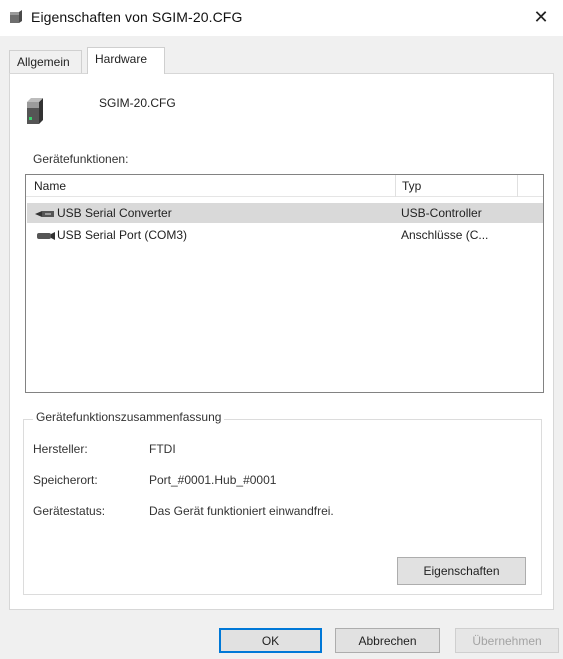 The width and height of the screenshot is (563, 659). What do you see at coordinates (507, 640) in the screenshot?
I see `apply-button: Übernehmen` at bounding box center [507, 640].